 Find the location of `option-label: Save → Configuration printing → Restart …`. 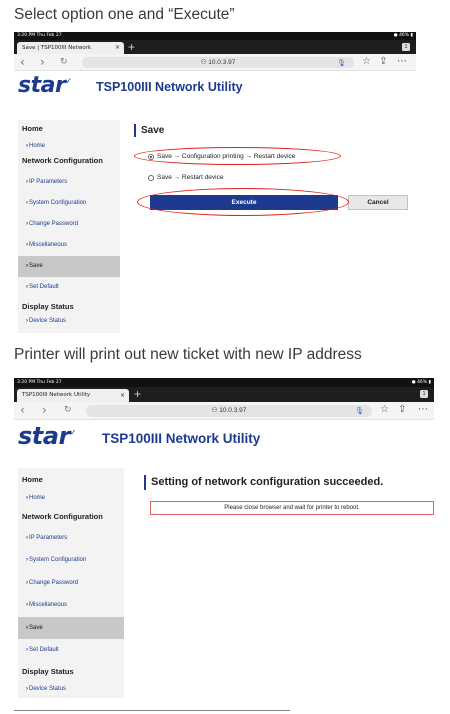

option-label: Save → Configuration printing → Restart … is located at coordinates (226, 156).